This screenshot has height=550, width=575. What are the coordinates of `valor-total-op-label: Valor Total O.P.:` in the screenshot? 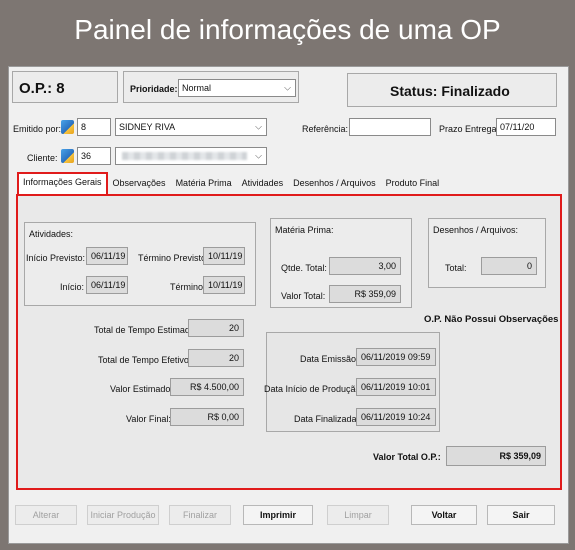 It's located at (407, 457).